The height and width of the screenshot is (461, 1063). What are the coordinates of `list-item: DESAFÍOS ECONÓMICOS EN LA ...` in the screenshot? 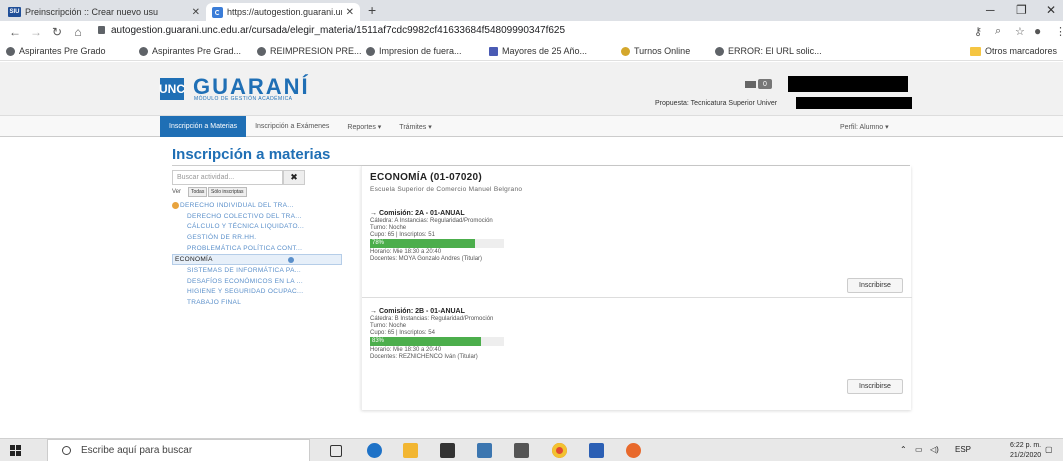 It's located at (257, 281).